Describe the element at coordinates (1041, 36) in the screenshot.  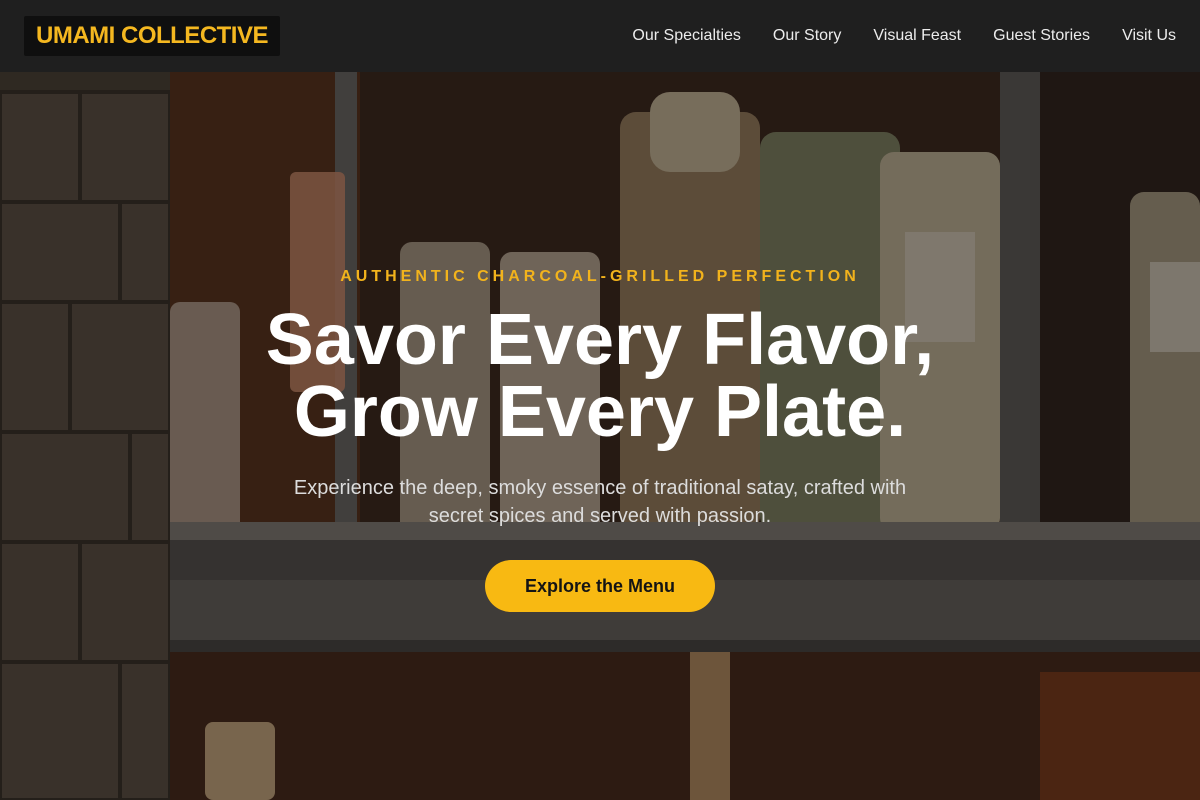
I see `nav-link-guest-stories: Guest Stories` at that location.